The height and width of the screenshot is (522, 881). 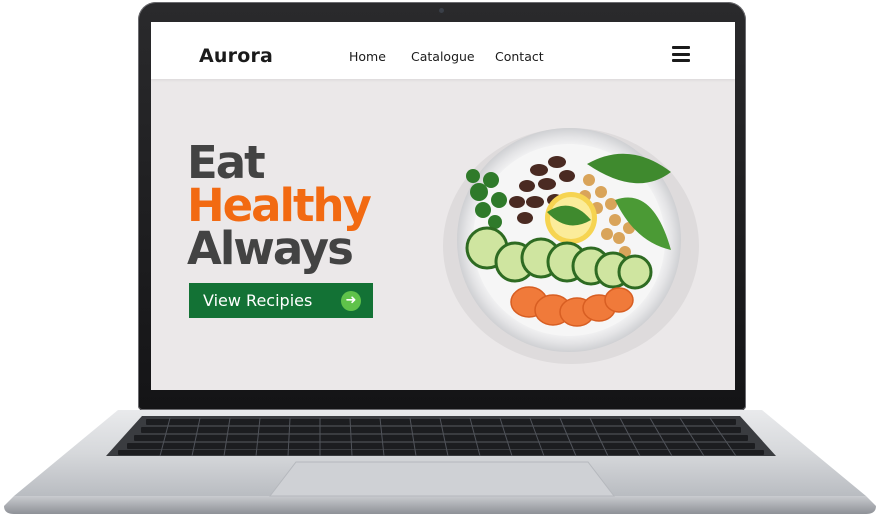 I want to click on navbar: Aurora Home Catalogue Contact, so click(x=443, y=50).